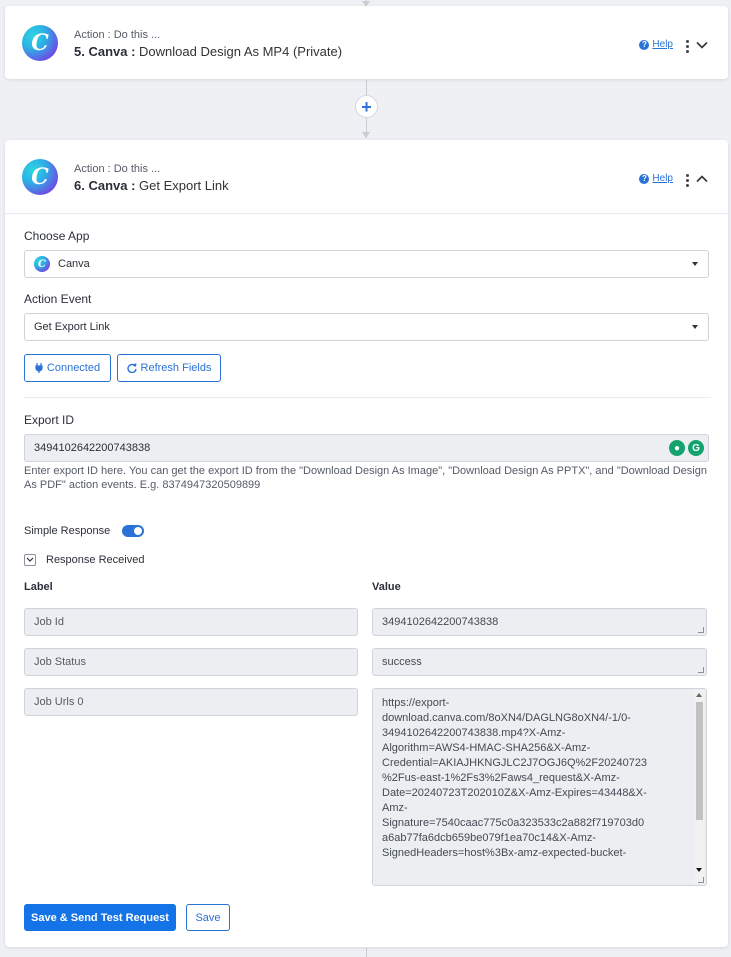 The width and height of the screenshot is (731, 957). What do you see at coordinates (95, 560) in the screenshot?
I see `response-received-label: Response Received` at bounding box center [95, 560].